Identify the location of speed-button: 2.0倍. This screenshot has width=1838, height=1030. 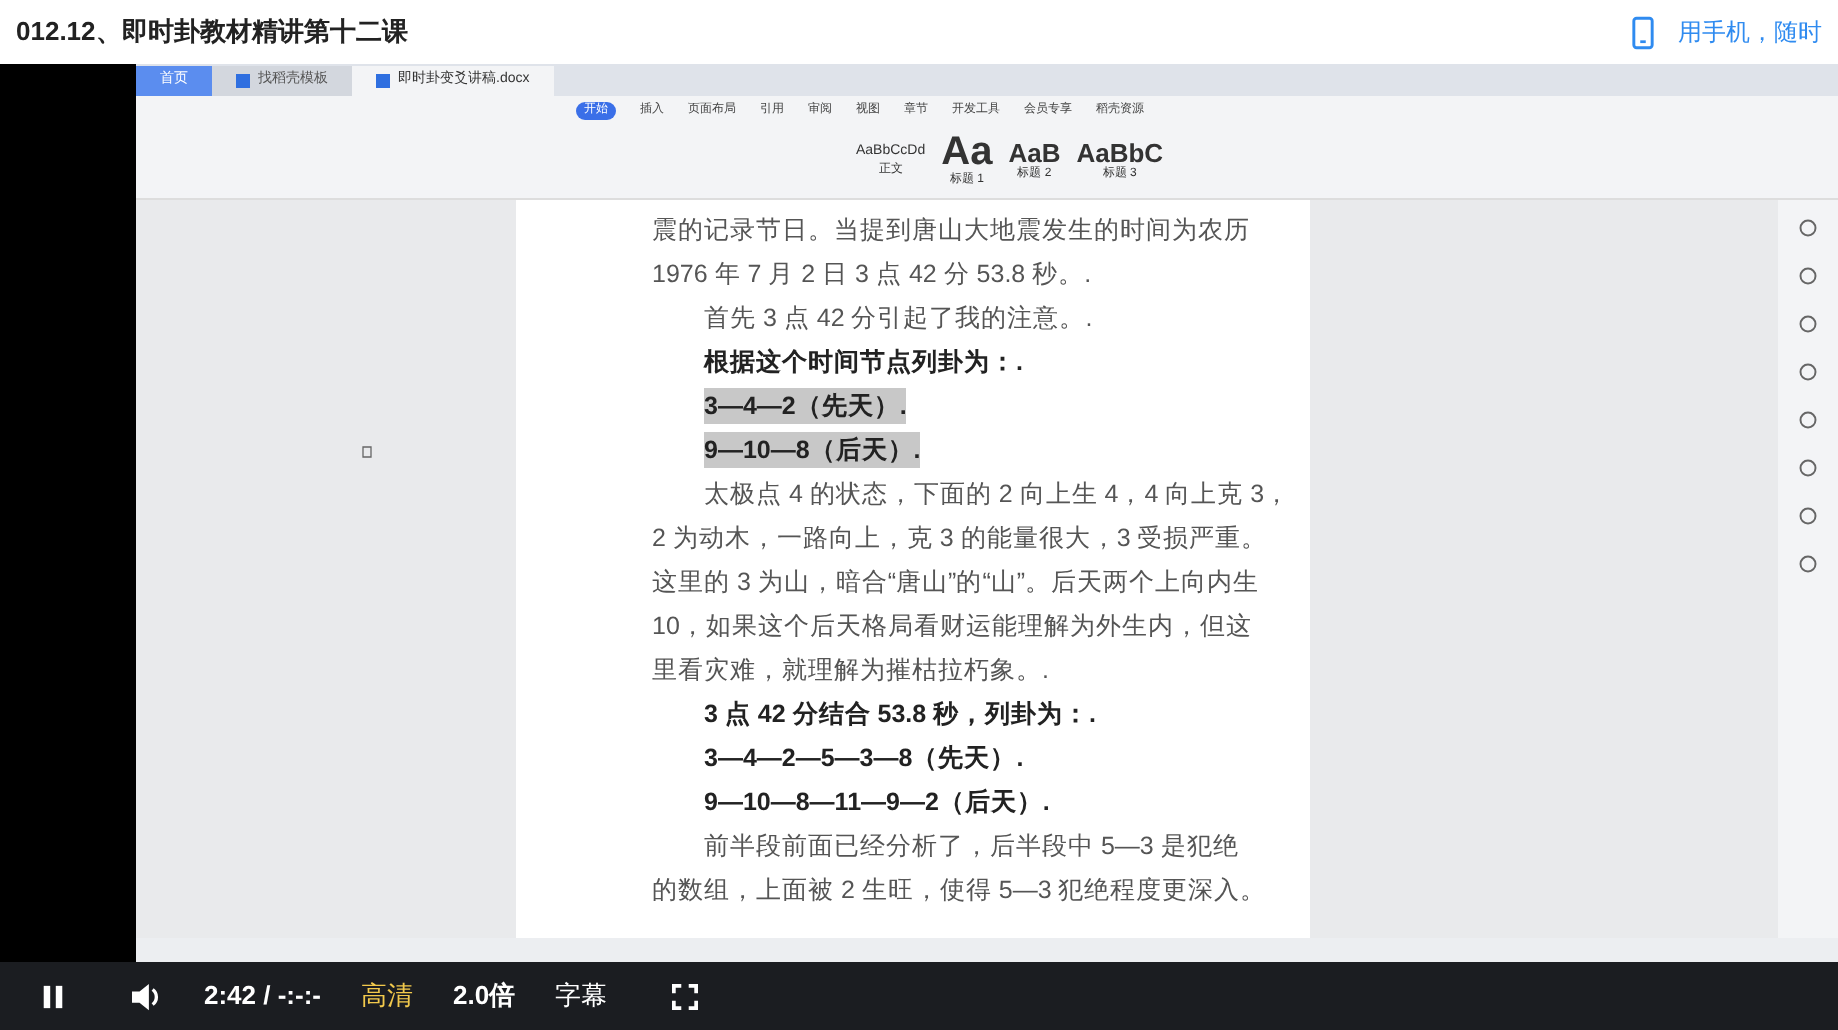
(484, 996).